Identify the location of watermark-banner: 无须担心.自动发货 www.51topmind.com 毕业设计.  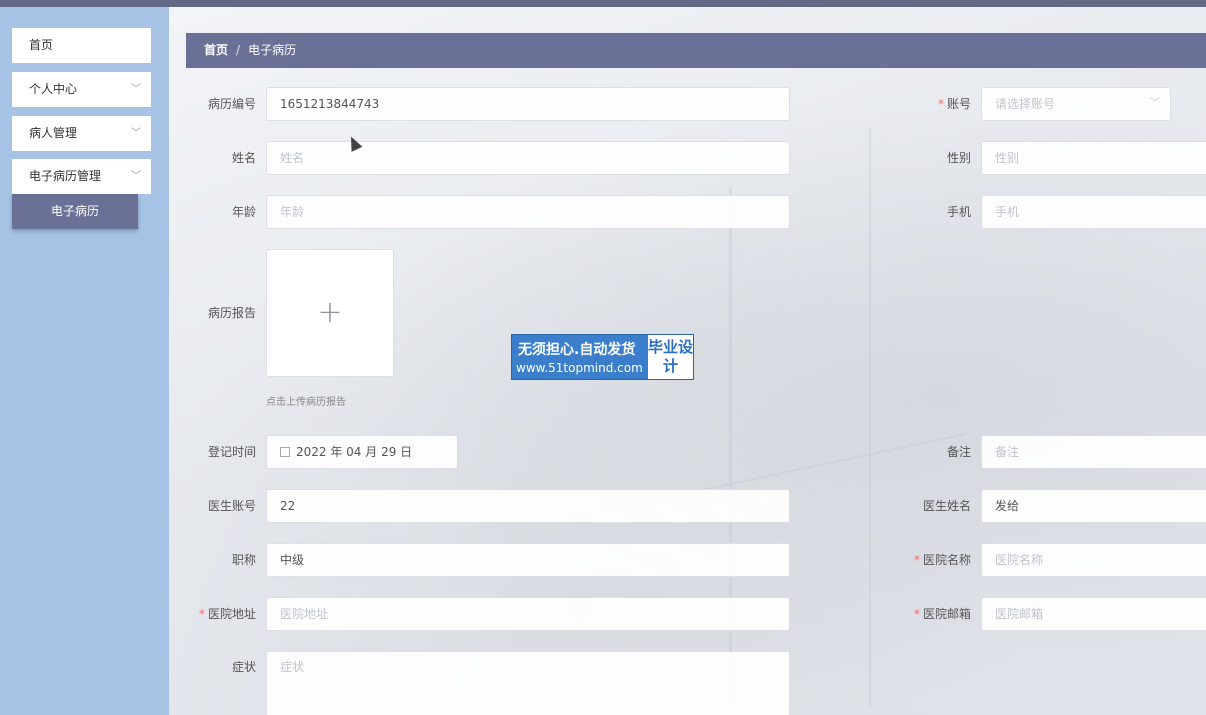
(602, 357).